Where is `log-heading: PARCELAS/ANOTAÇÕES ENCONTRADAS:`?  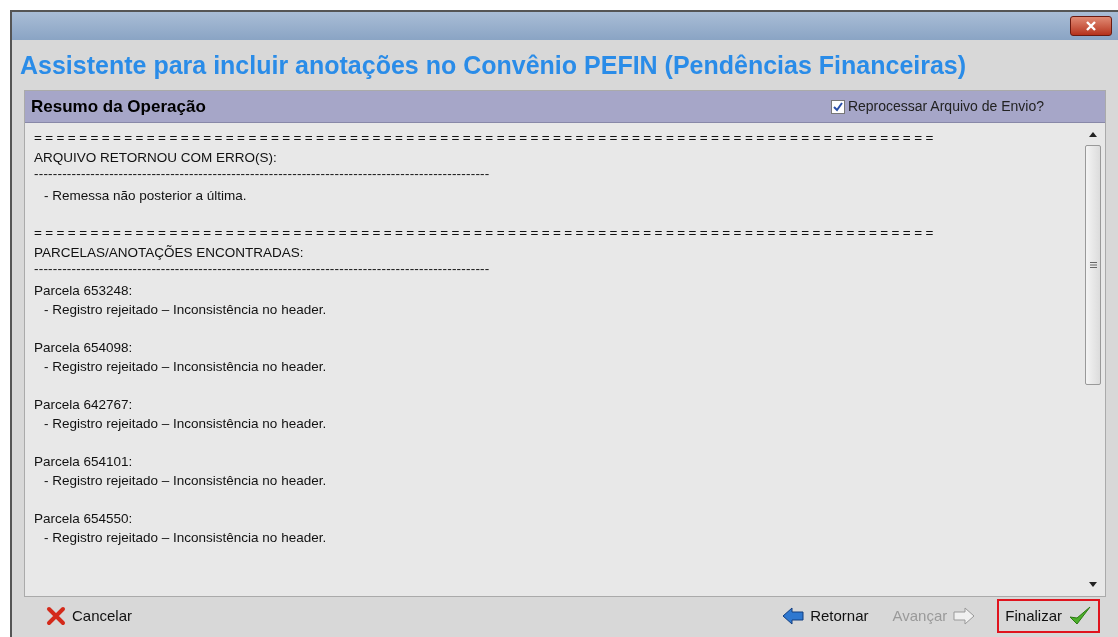
log-heading: PARCELAS/ANOTAÇÕES ENCONTRADAS: is located at coordinates (169, 253).